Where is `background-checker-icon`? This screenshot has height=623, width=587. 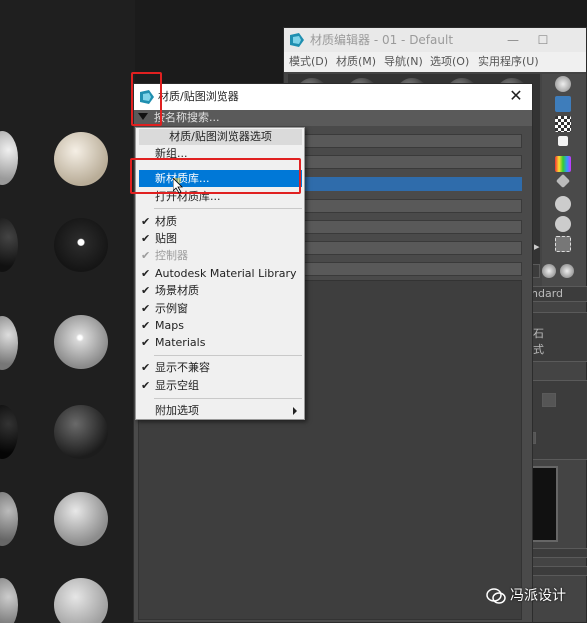 background-checker-icon is located at coordinates (563, 124).